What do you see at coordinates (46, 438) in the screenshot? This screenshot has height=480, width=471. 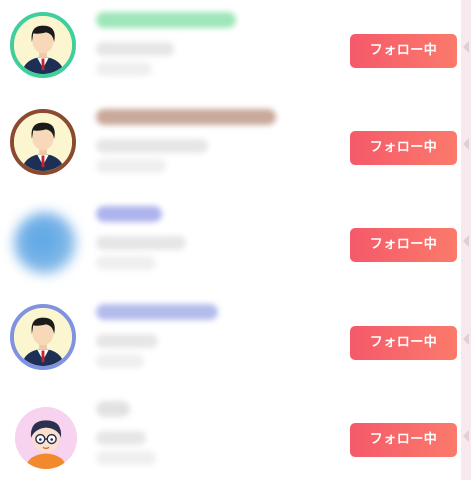 I see `glasses-avatar-icon` at bounding box center [46, 438].